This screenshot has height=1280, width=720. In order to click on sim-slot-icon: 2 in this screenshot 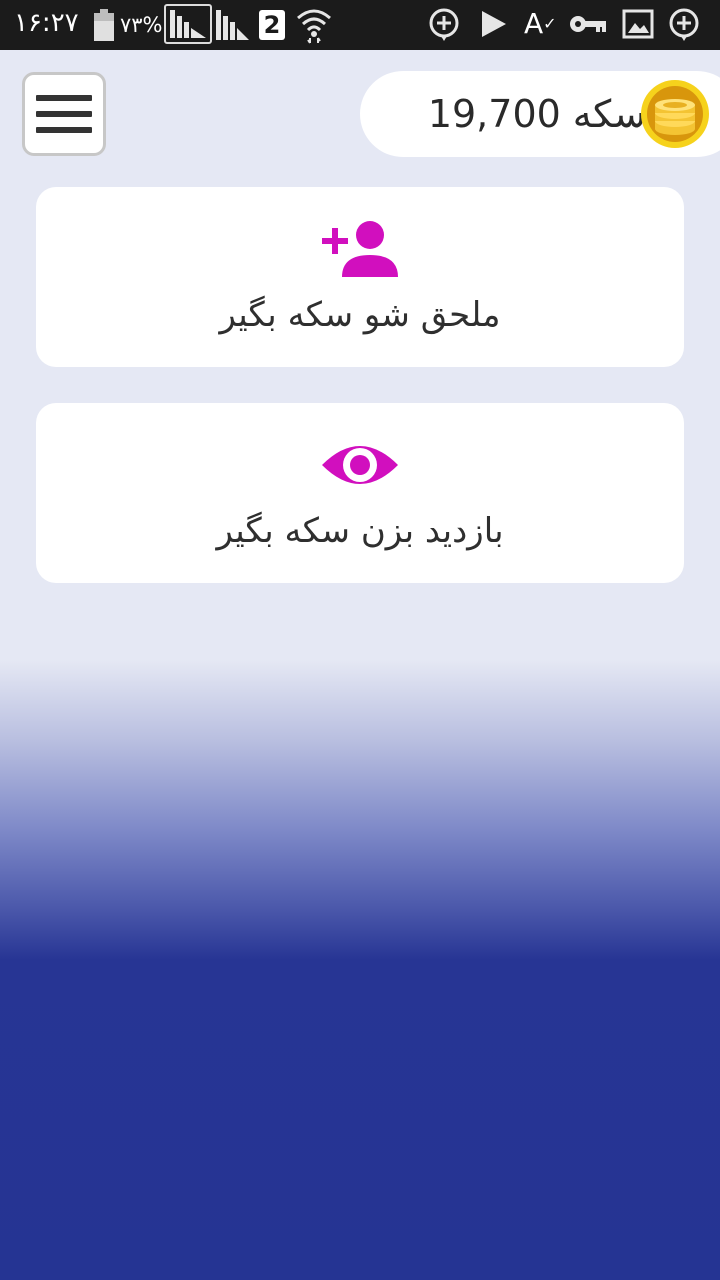, I will do `click(272, 25)`.